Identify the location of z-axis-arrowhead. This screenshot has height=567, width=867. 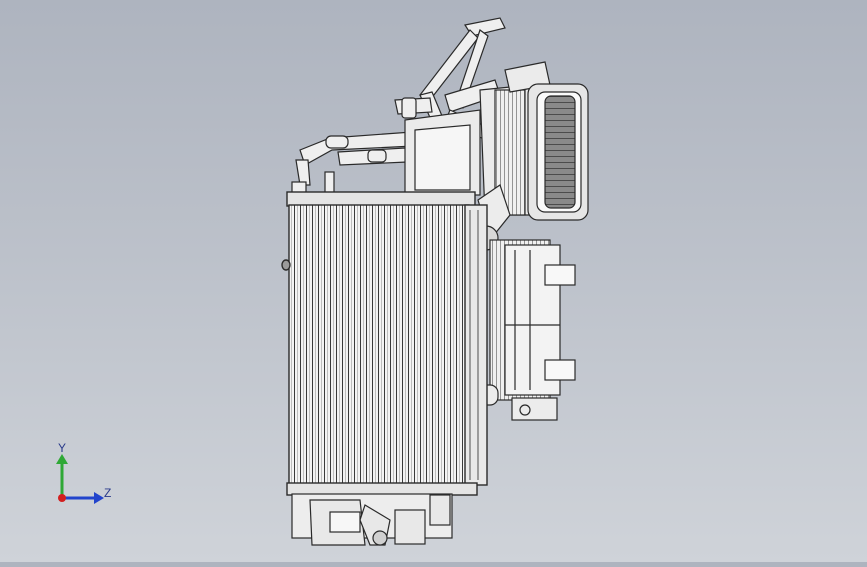
(99, 498).